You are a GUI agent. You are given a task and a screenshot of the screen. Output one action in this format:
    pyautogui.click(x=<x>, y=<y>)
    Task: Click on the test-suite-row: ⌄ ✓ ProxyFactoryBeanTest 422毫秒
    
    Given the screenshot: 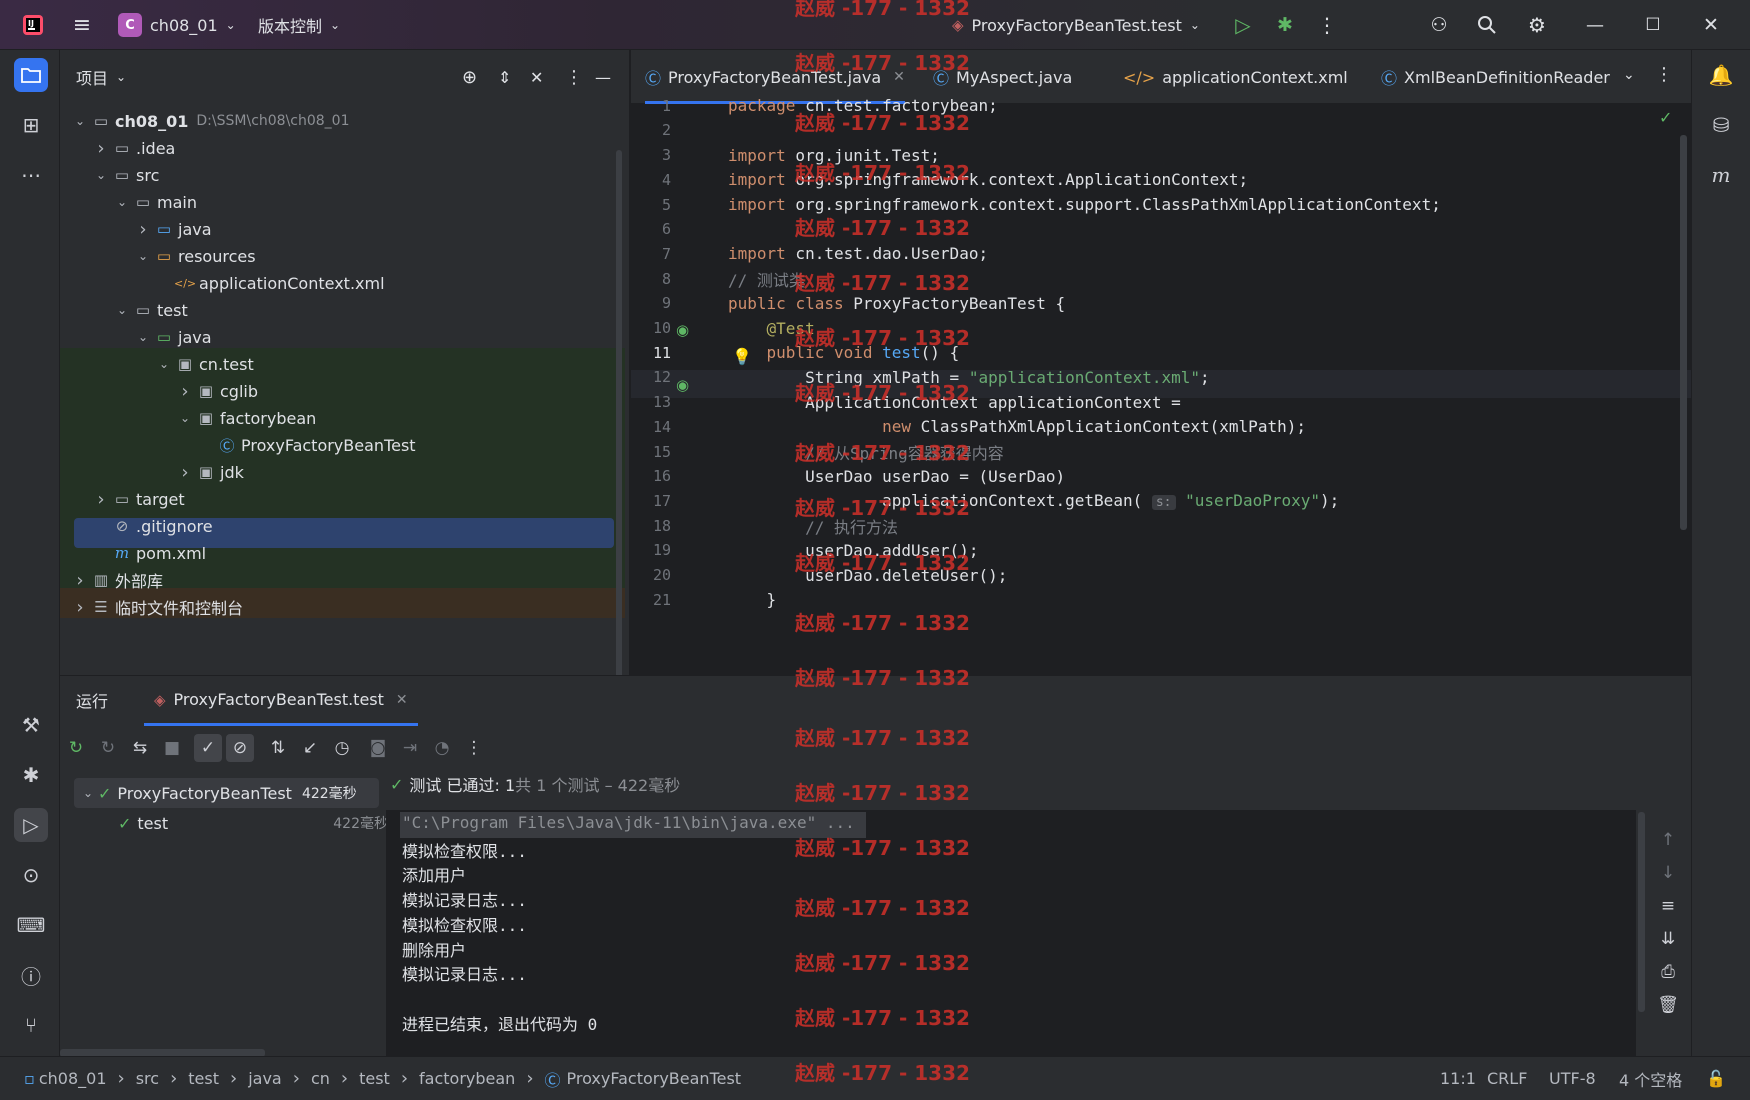 What is the action you would take?
    pyautogui.click(x=217, y=793)
    